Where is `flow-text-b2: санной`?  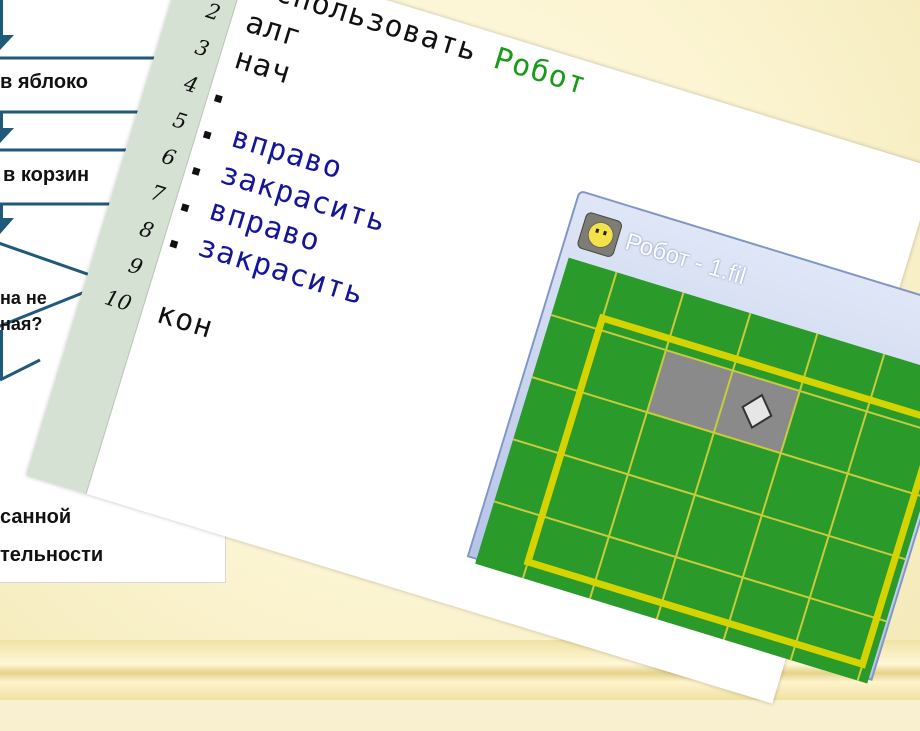
flow-text-b2: санной is located at coordinates (36, 517).